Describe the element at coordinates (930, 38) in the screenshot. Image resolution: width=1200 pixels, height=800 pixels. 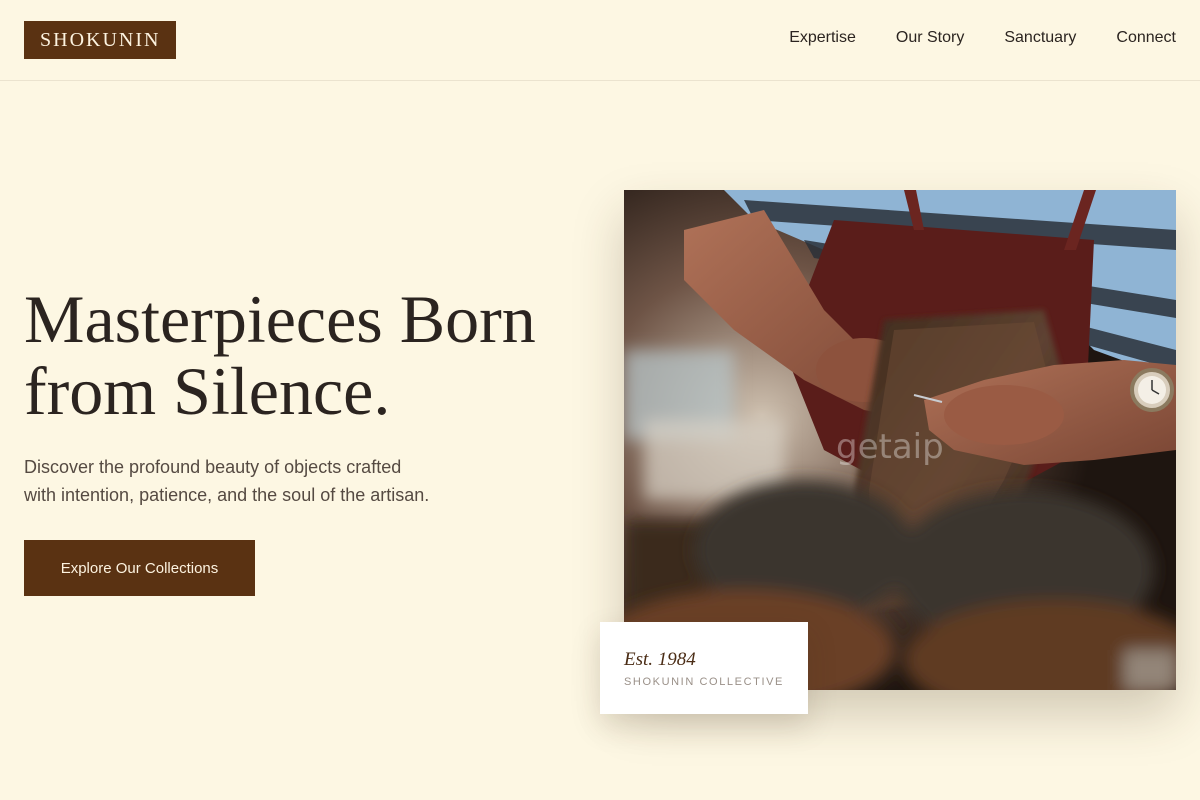
I see `nav-item-our-story: Our Story` at that location.